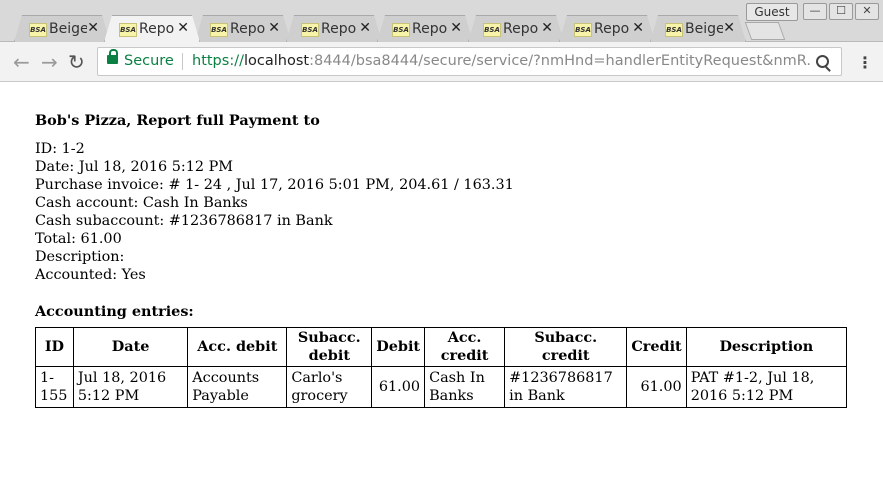  I want to click on column-header-subacc-debit: Subacc. debit, so click(329, 347).